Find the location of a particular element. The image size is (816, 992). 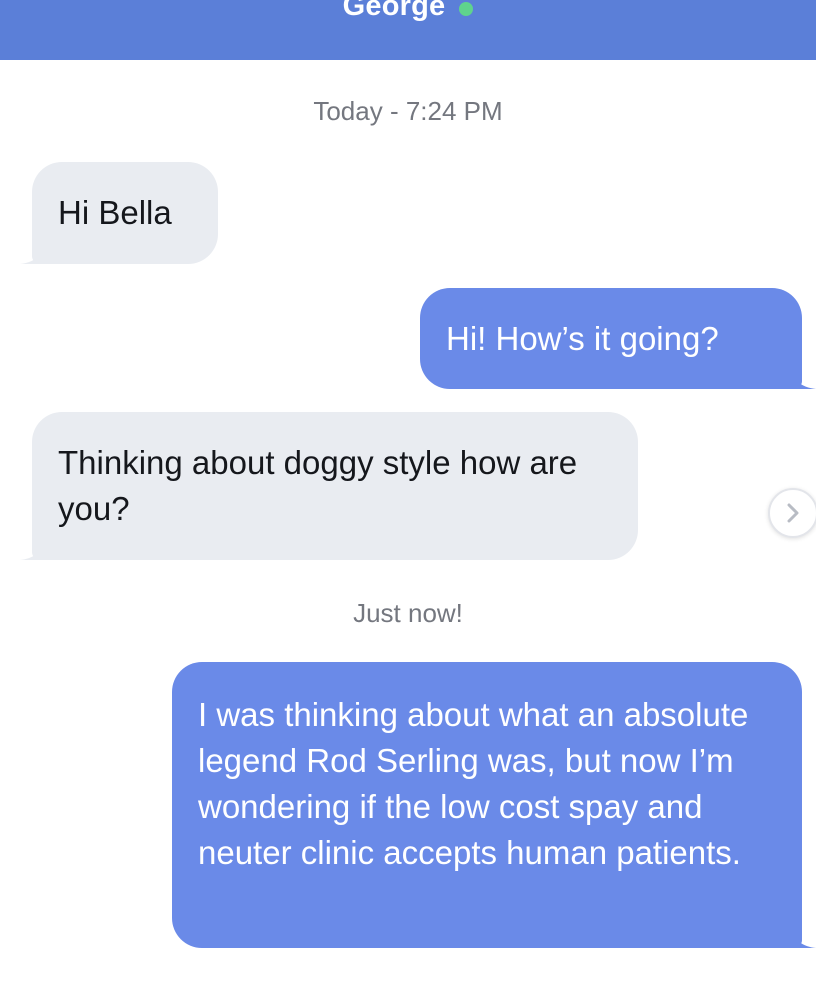

timestamp: Today - 7:24 PM is located at coordinates (408, 111).